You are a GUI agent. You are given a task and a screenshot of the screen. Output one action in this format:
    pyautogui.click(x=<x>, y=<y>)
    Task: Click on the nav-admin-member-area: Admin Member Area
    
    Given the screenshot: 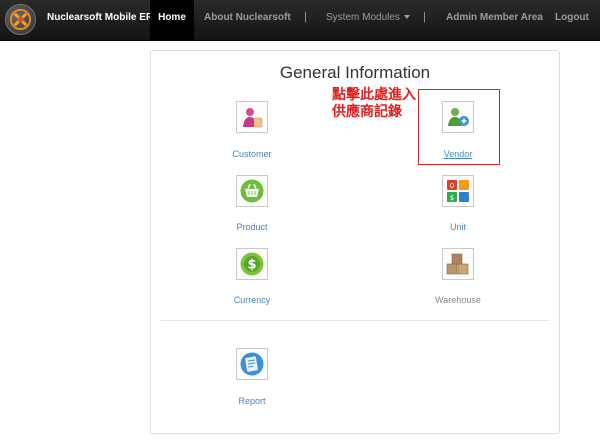 What is the action you would take?
    pyautogui.click(x=494, y=20)
    